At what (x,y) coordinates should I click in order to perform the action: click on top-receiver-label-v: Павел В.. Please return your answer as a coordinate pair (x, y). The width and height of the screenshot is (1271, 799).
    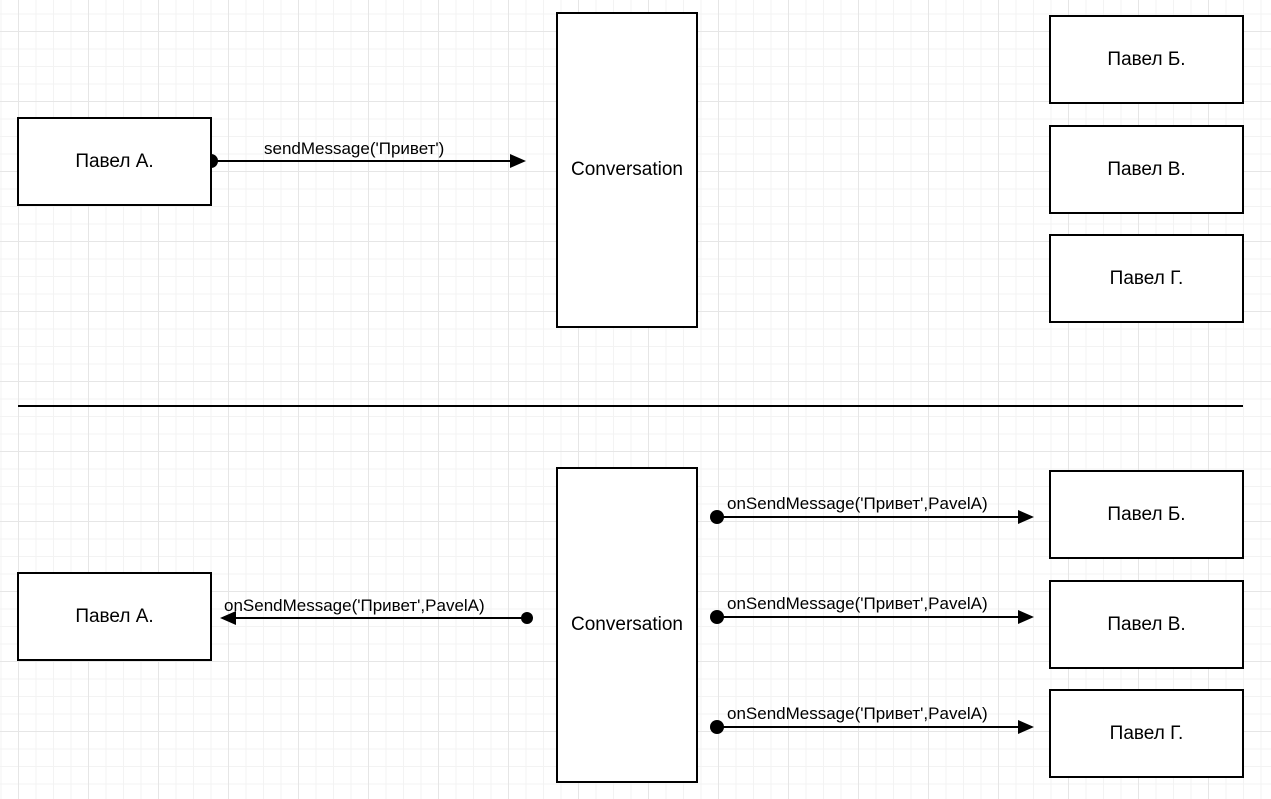
    Looking at the image, I should click on (1146, 169).